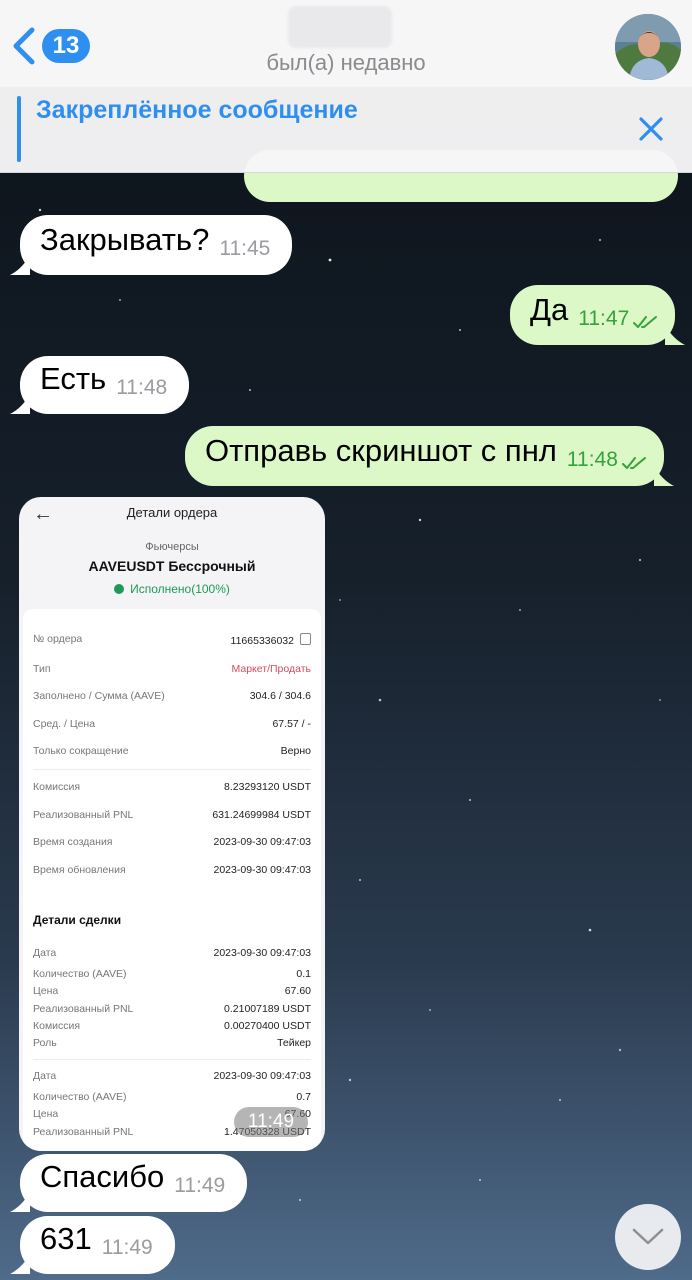 The image size is (692, 1280). Describe the element at coordinates (651, 129) in the screenshot. I see `close-icon` at that location.